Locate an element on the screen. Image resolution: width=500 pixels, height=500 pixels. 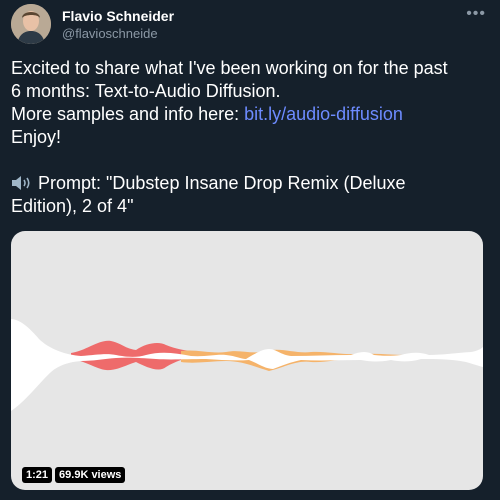
tweet-line-text: More samples and info here: is located at coordinates (128, 114).